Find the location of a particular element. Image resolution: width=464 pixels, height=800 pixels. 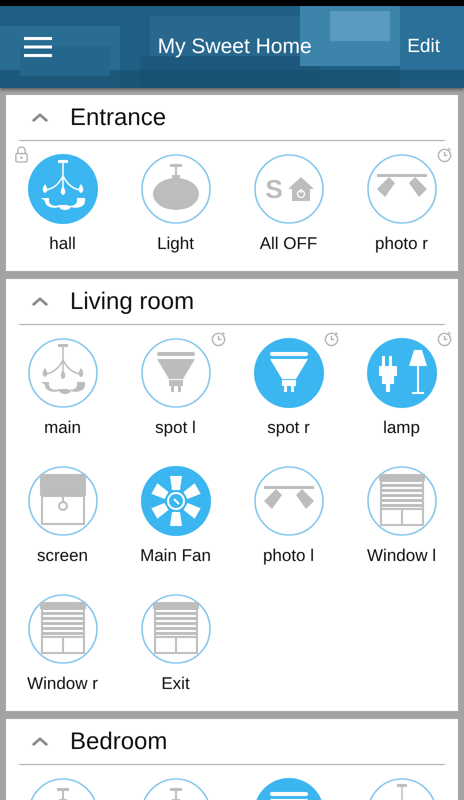

device-label: All OFF is located at coordinates (289, 244).